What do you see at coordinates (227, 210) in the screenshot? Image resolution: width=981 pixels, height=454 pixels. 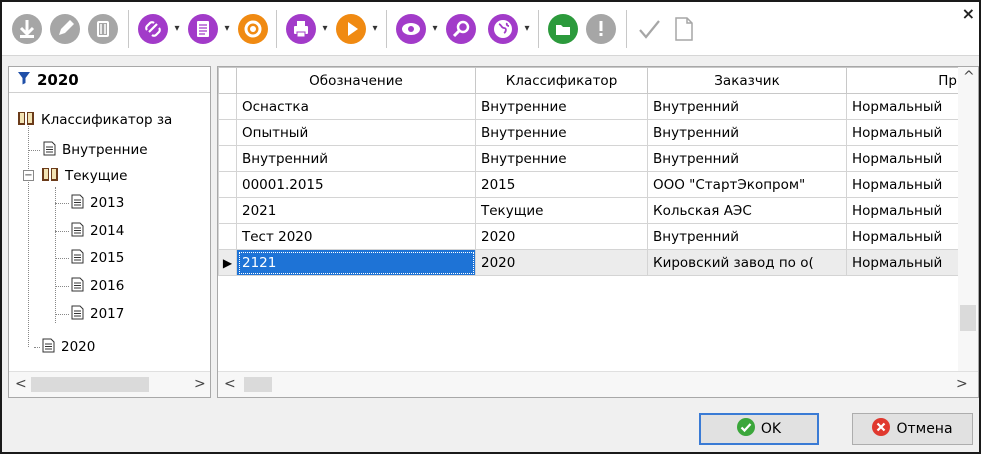 I see `row-indicator` at bounding box center [227, 210].